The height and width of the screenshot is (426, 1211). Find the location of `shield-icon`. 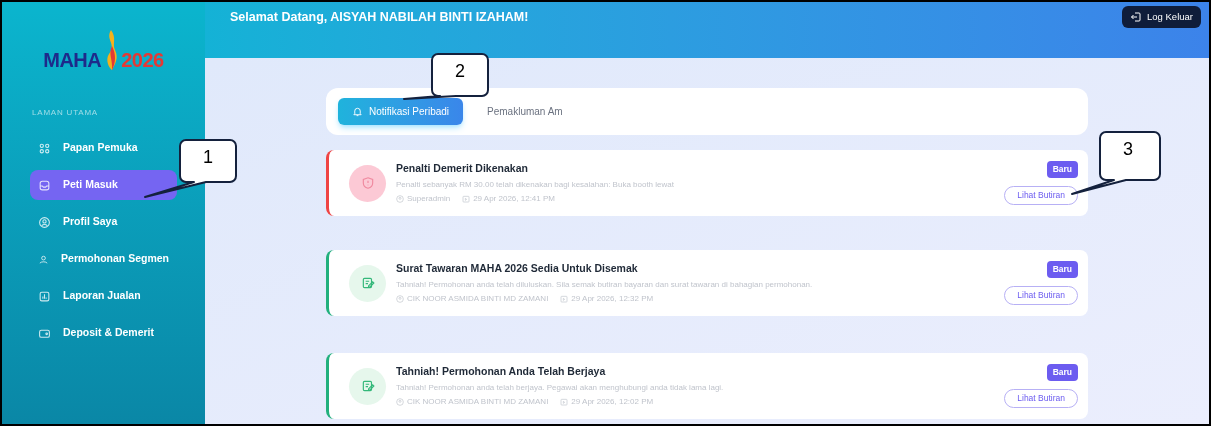

shield-icon is located at coordinates (367, 183).